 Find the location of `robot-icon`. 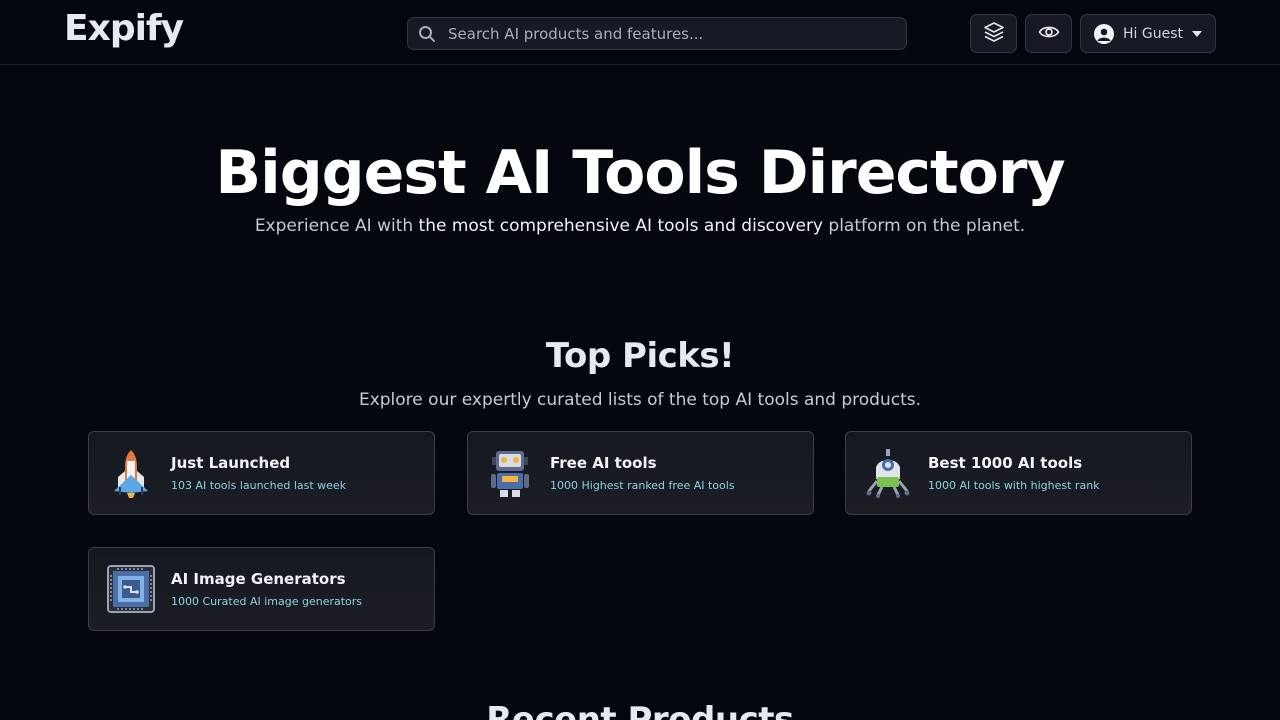

robot-icon is located at coordinates (510, 473).